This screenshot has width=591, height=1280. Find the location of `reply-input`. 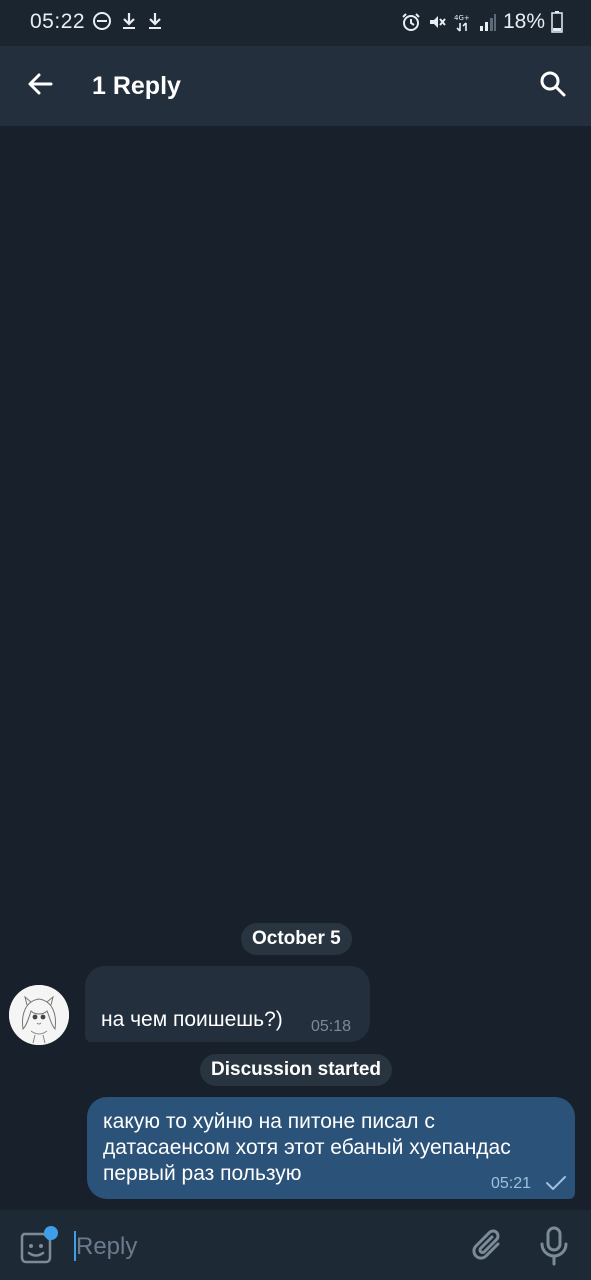

reply-input is located at coordinates (256, 1247).